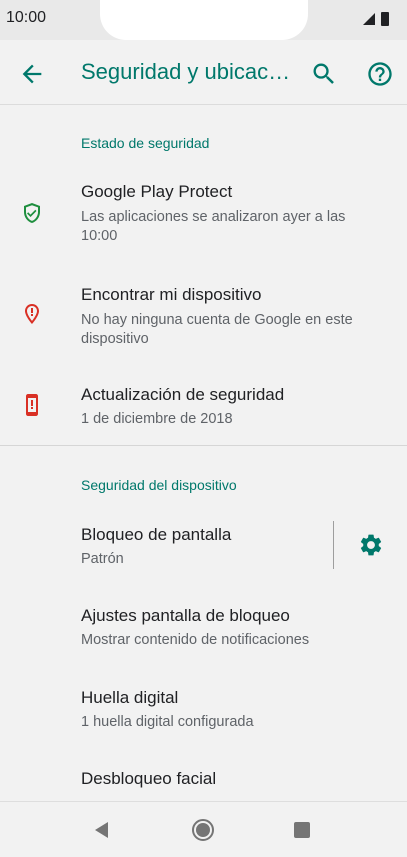  Describe the element at coordinates (26, 17) in the screenshot. I see `status-time: 10:00` at that location.